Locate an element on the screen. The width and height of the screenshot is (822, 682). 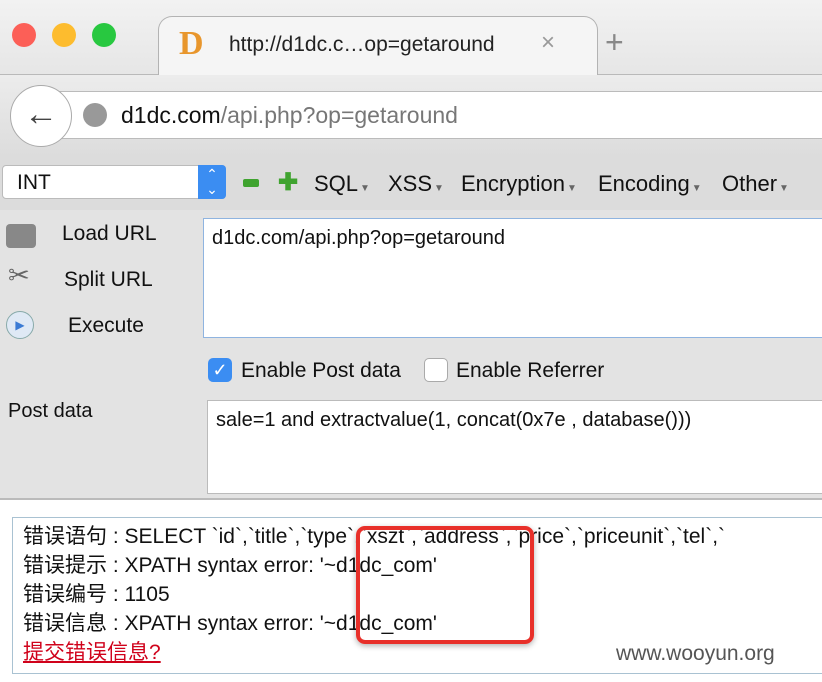
new-tab-button: + is located at coordinates (614, 42).